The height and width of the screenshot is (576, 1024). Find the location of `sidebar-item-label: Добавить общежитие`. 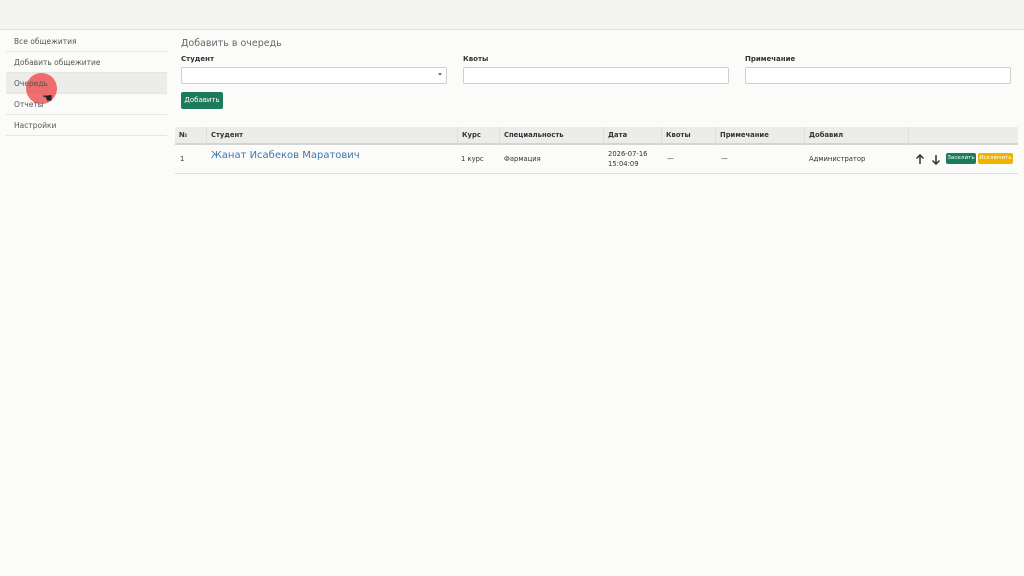

sidebar-item-label: Добавить общежитие is located at coordinates (57, 62).